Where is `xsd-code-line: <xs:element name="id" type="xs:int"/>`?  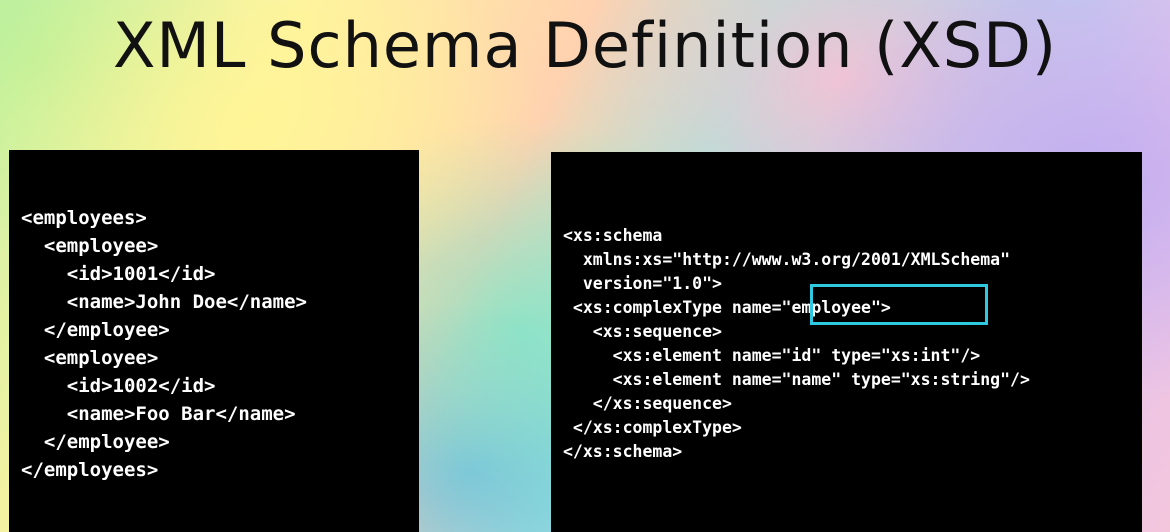
xsd-code-line: <xs:element name="id" type="xs:int"/> is located at coordinates (772, 355).